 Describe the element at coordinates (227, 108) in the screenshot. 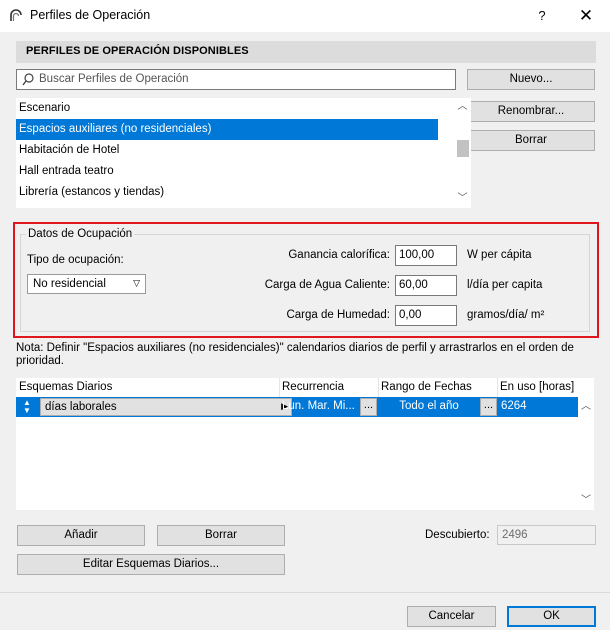

I see `list-item: Escenario` at that location.